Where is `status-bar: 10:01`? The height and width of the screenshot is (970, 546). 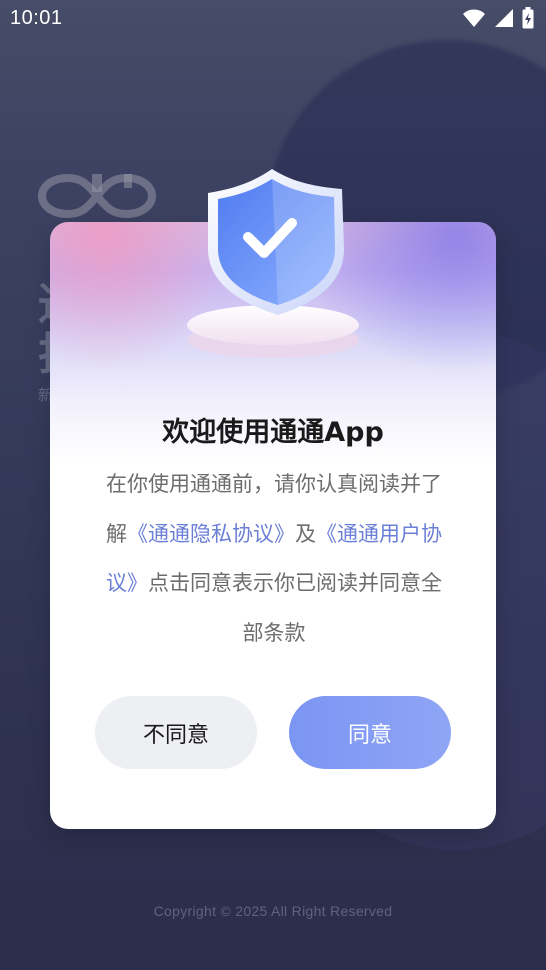 status-bar: 10:01 is located at coordinates (273, 19).